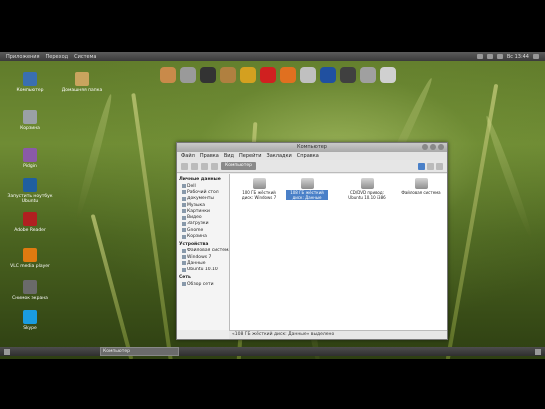 This screenshot has height=409, width=545. What do you see at coordinates (308, 75) in the screenshot?
I see `chat-icon` at bounding box center [308, 75].